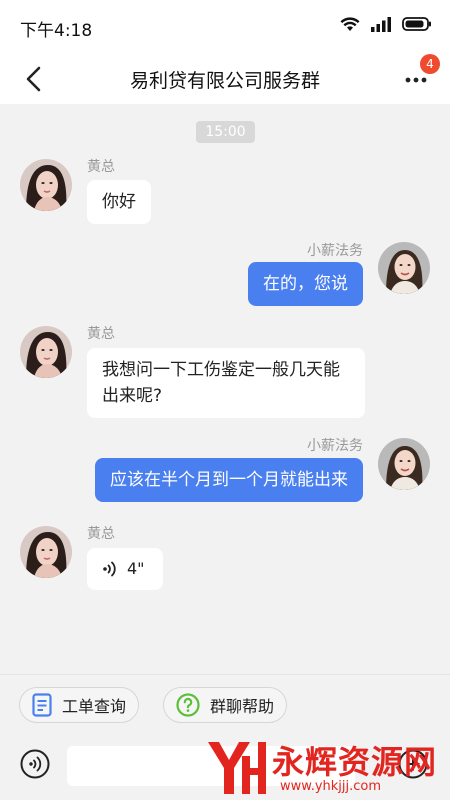 The image size is (450, 800). I want to click on voice-wave-icon, so click(109, 569).